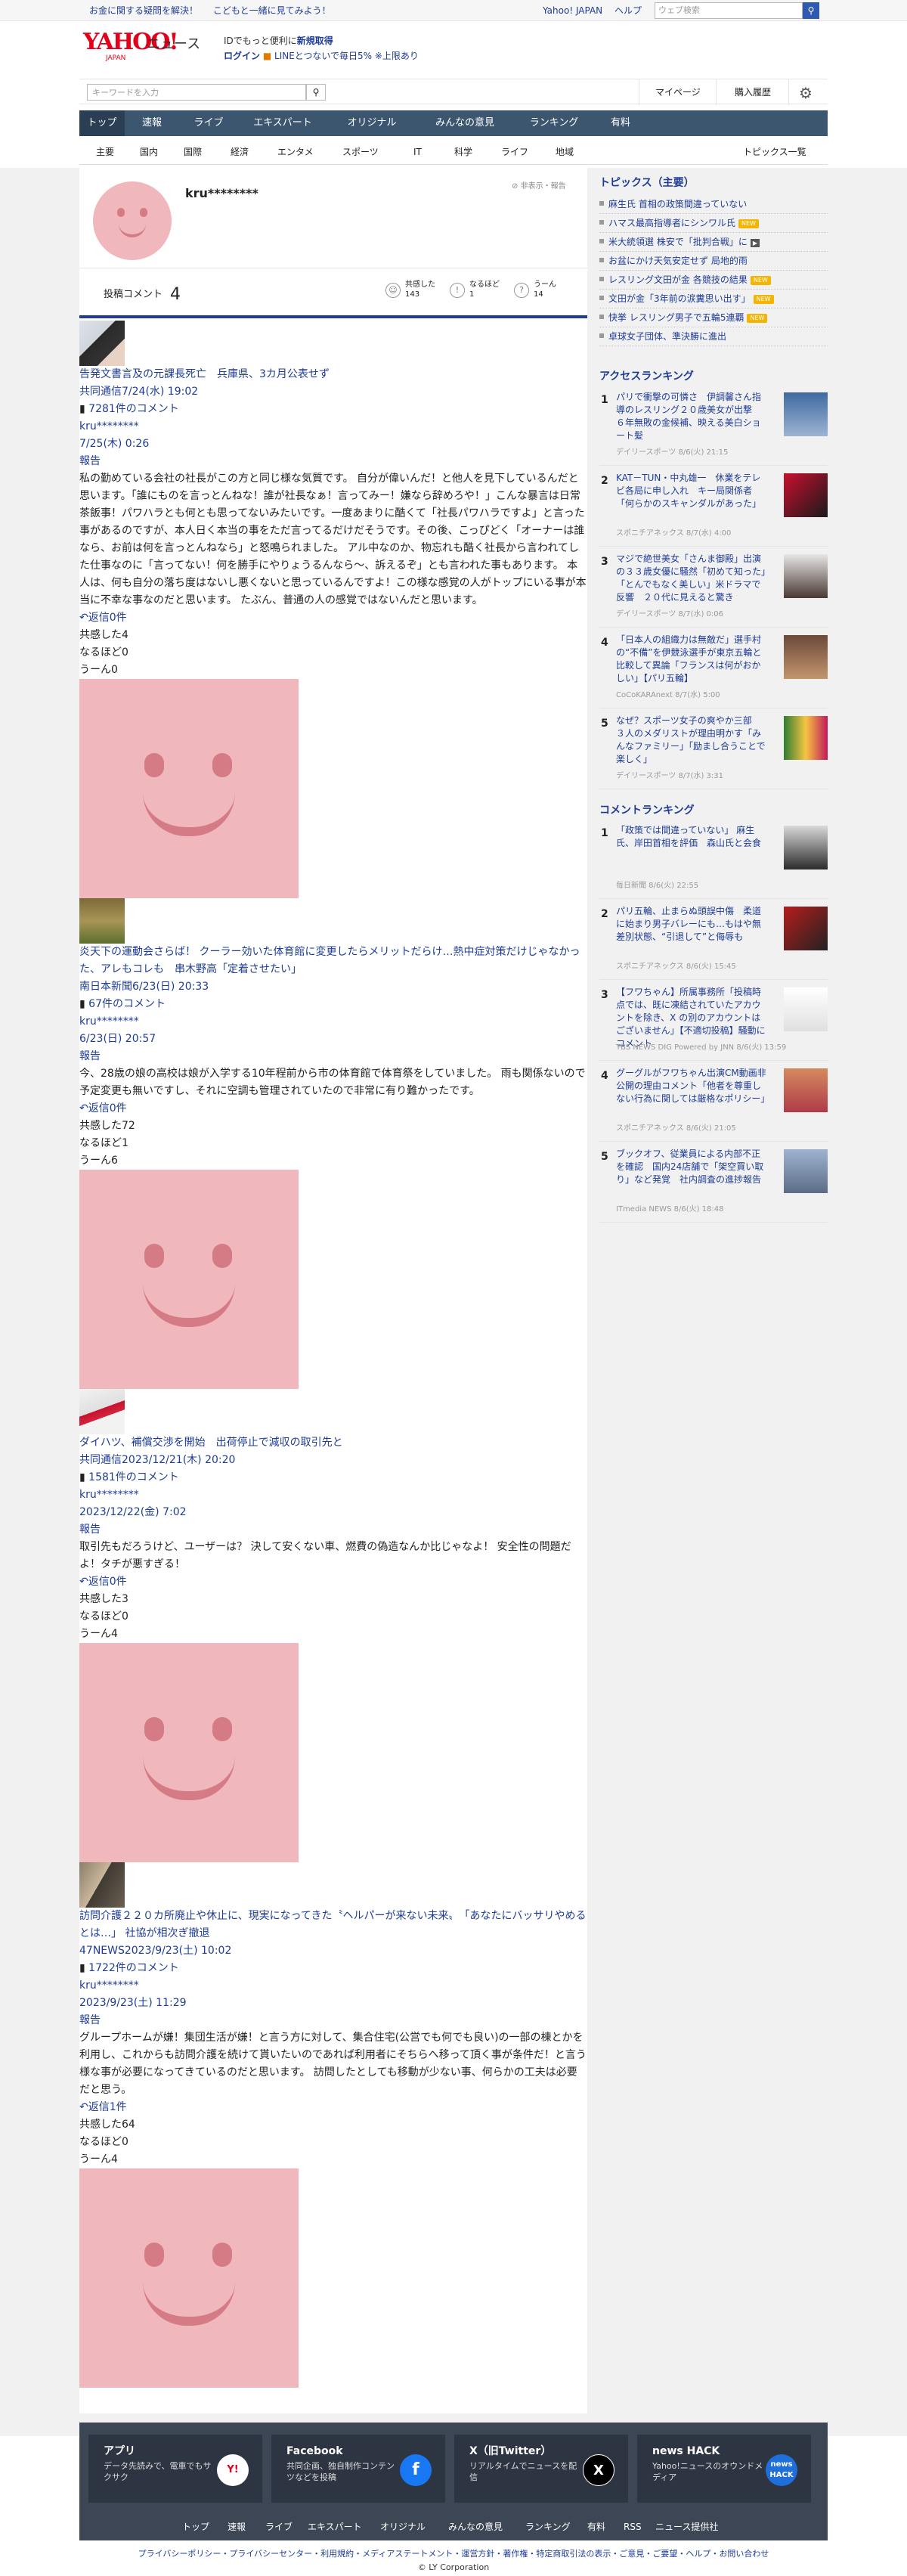  Describe the element at coordinates (729, 10) in the screenshot. I see `web-search-input: ウェブ検索` at that location.